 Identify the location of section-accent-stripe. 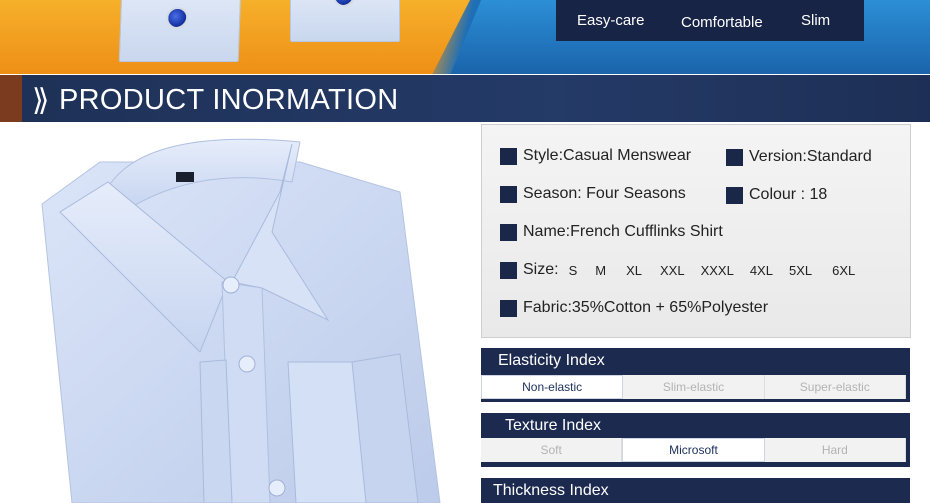
(11, 98).